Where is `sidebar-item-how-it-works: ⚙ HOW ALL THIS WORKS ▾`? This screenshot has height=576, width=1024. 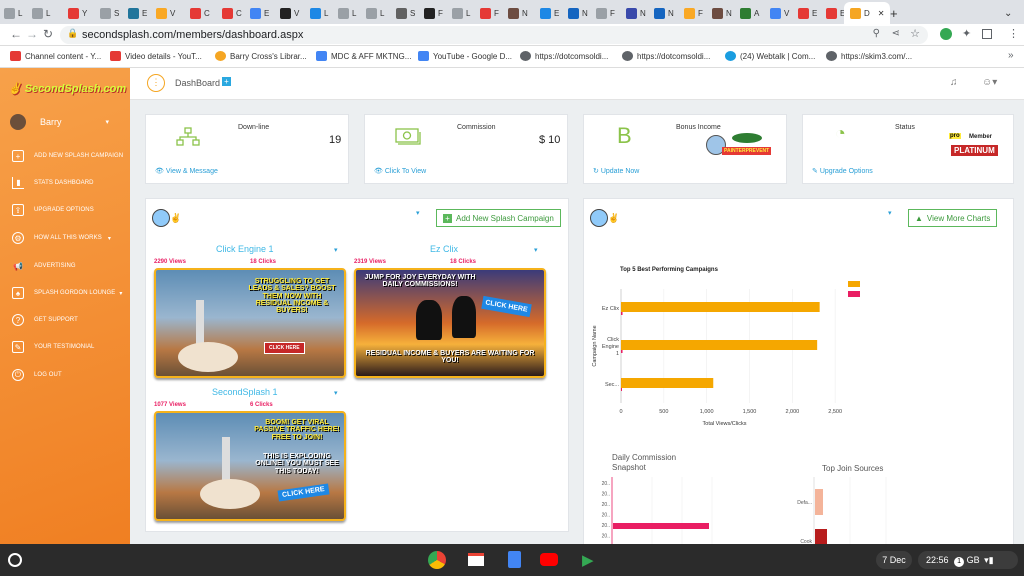 sidebar-item-how-it-works: ⚙ HOW ALL THIS WORKS ▾ is located at coordinates (61, 238).